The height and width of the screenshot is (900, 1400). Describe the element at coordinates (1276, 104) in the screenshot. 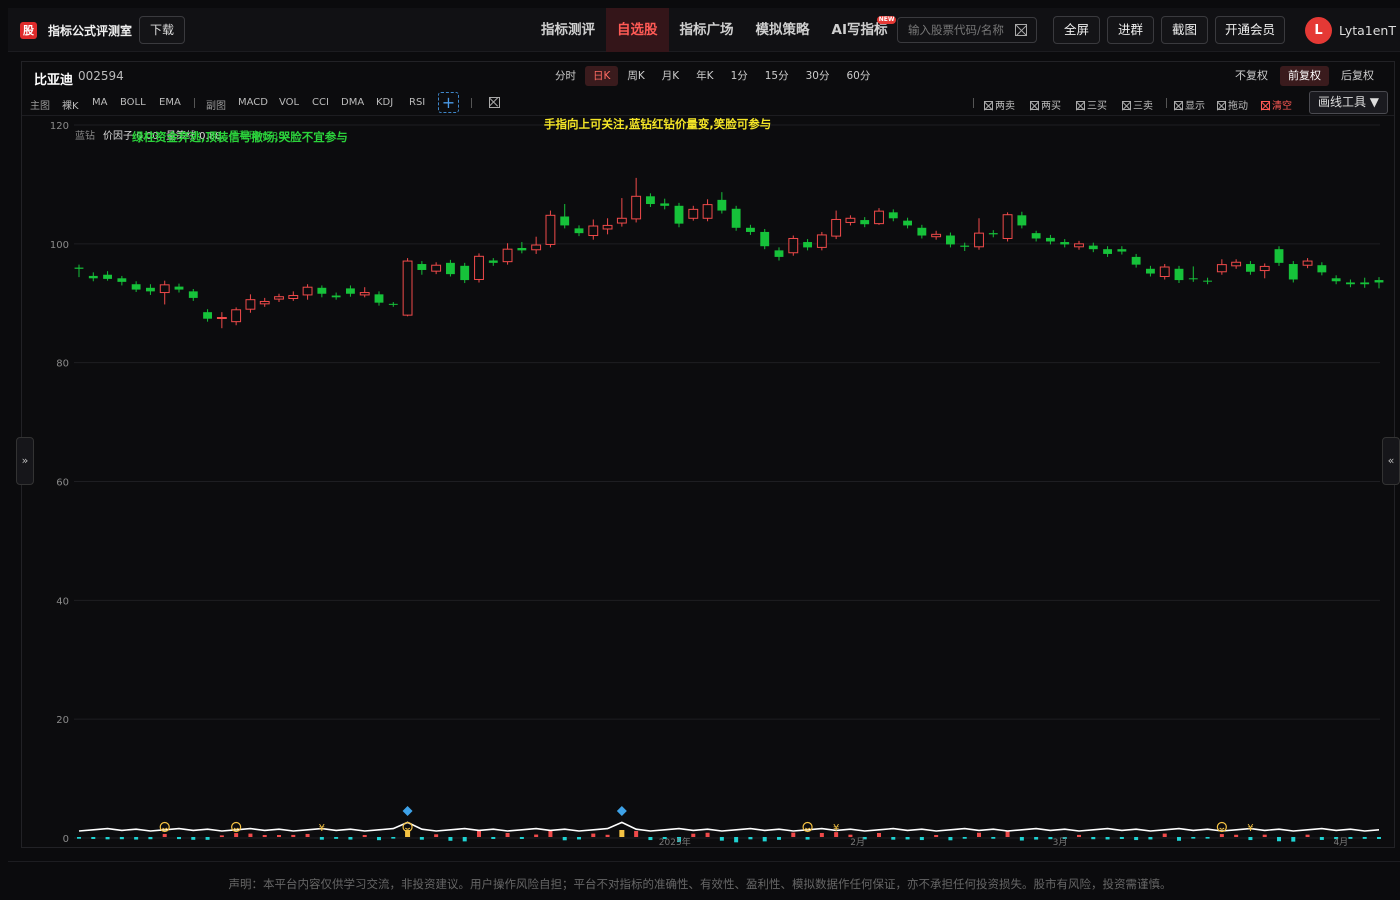

I see `clear-drawings-button: 清空` at that location.